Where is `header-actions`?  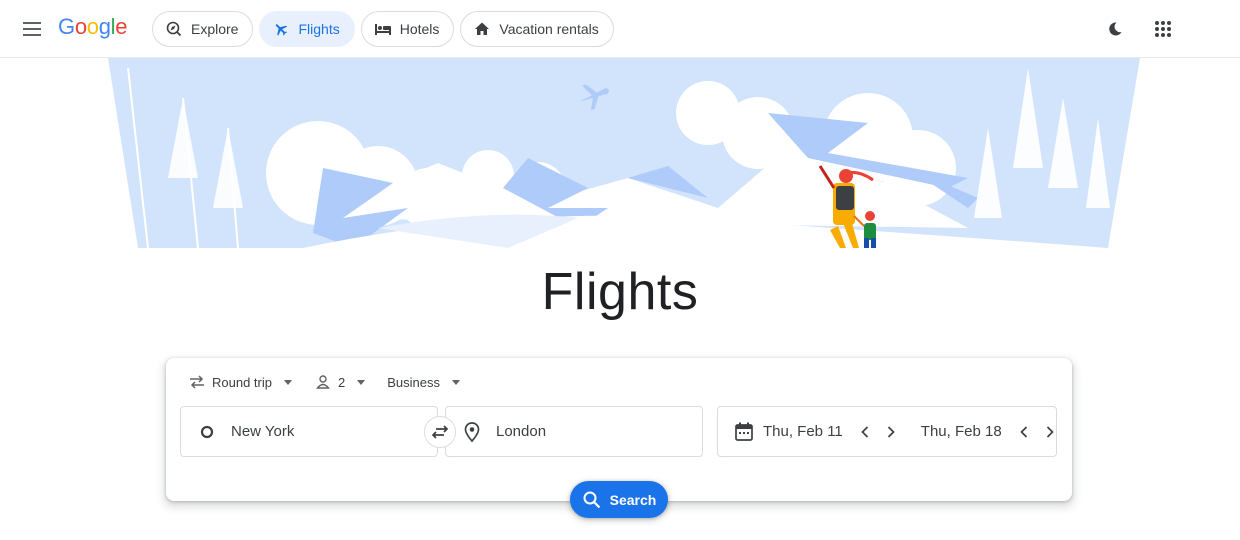 header-actions is located at coordinates (1139, 29).